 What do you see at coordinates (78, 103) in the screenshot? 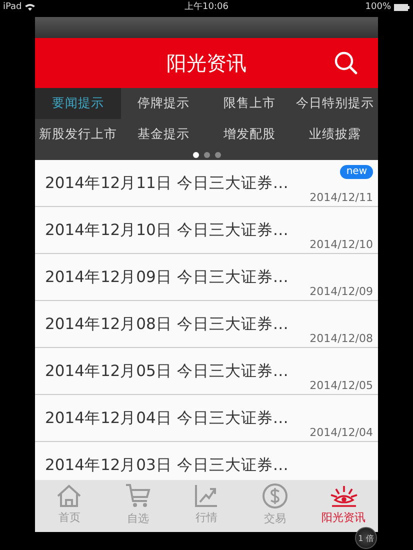
I see `category-tab: 要闻提示` at bounding box center [78, 103].